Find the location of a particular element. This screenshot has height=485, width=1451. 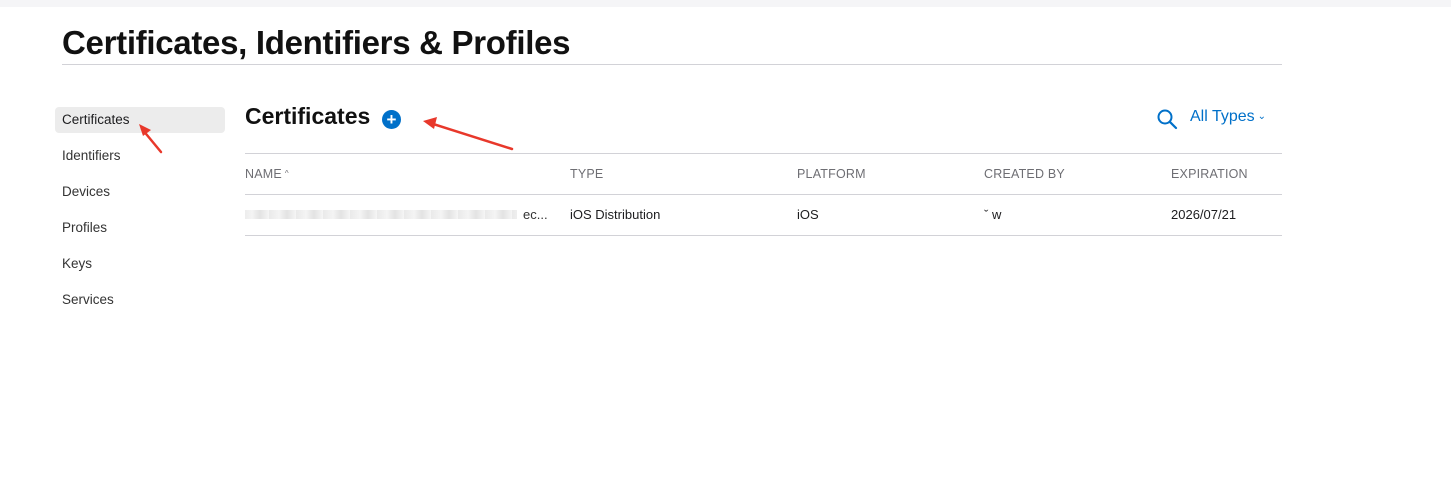

annotation-arrow-add-button is located at coordinates (468, 134).